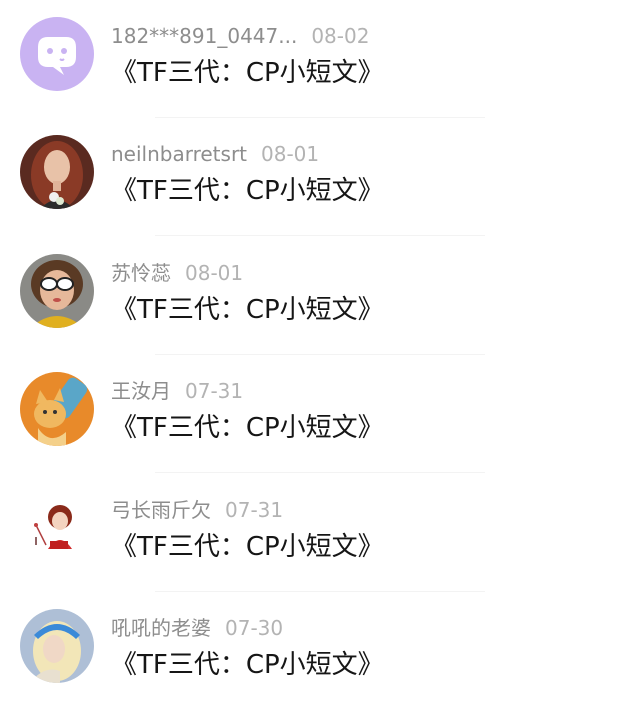 The image size is (640, 710). What do you see at coordinates (254, 628) in the screenshot?
I see `comment-date: 07-30` at bounding box center [254, 628].